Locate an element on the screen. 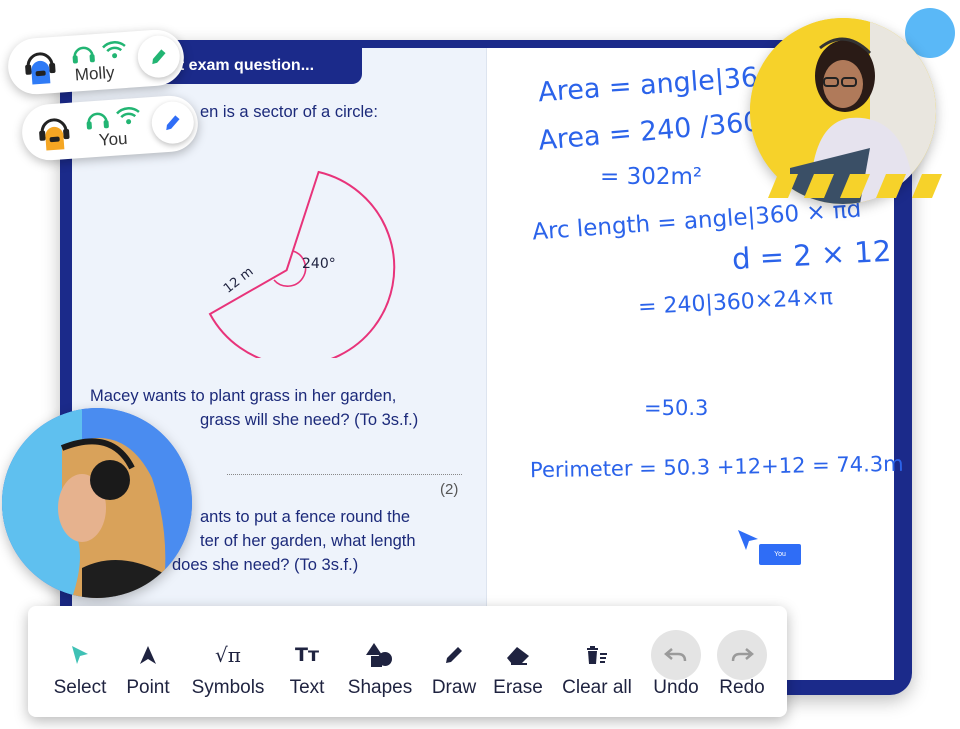 The image size is (960, 729). tool-clear-all: Clear all is located at coordinates (597, 661).